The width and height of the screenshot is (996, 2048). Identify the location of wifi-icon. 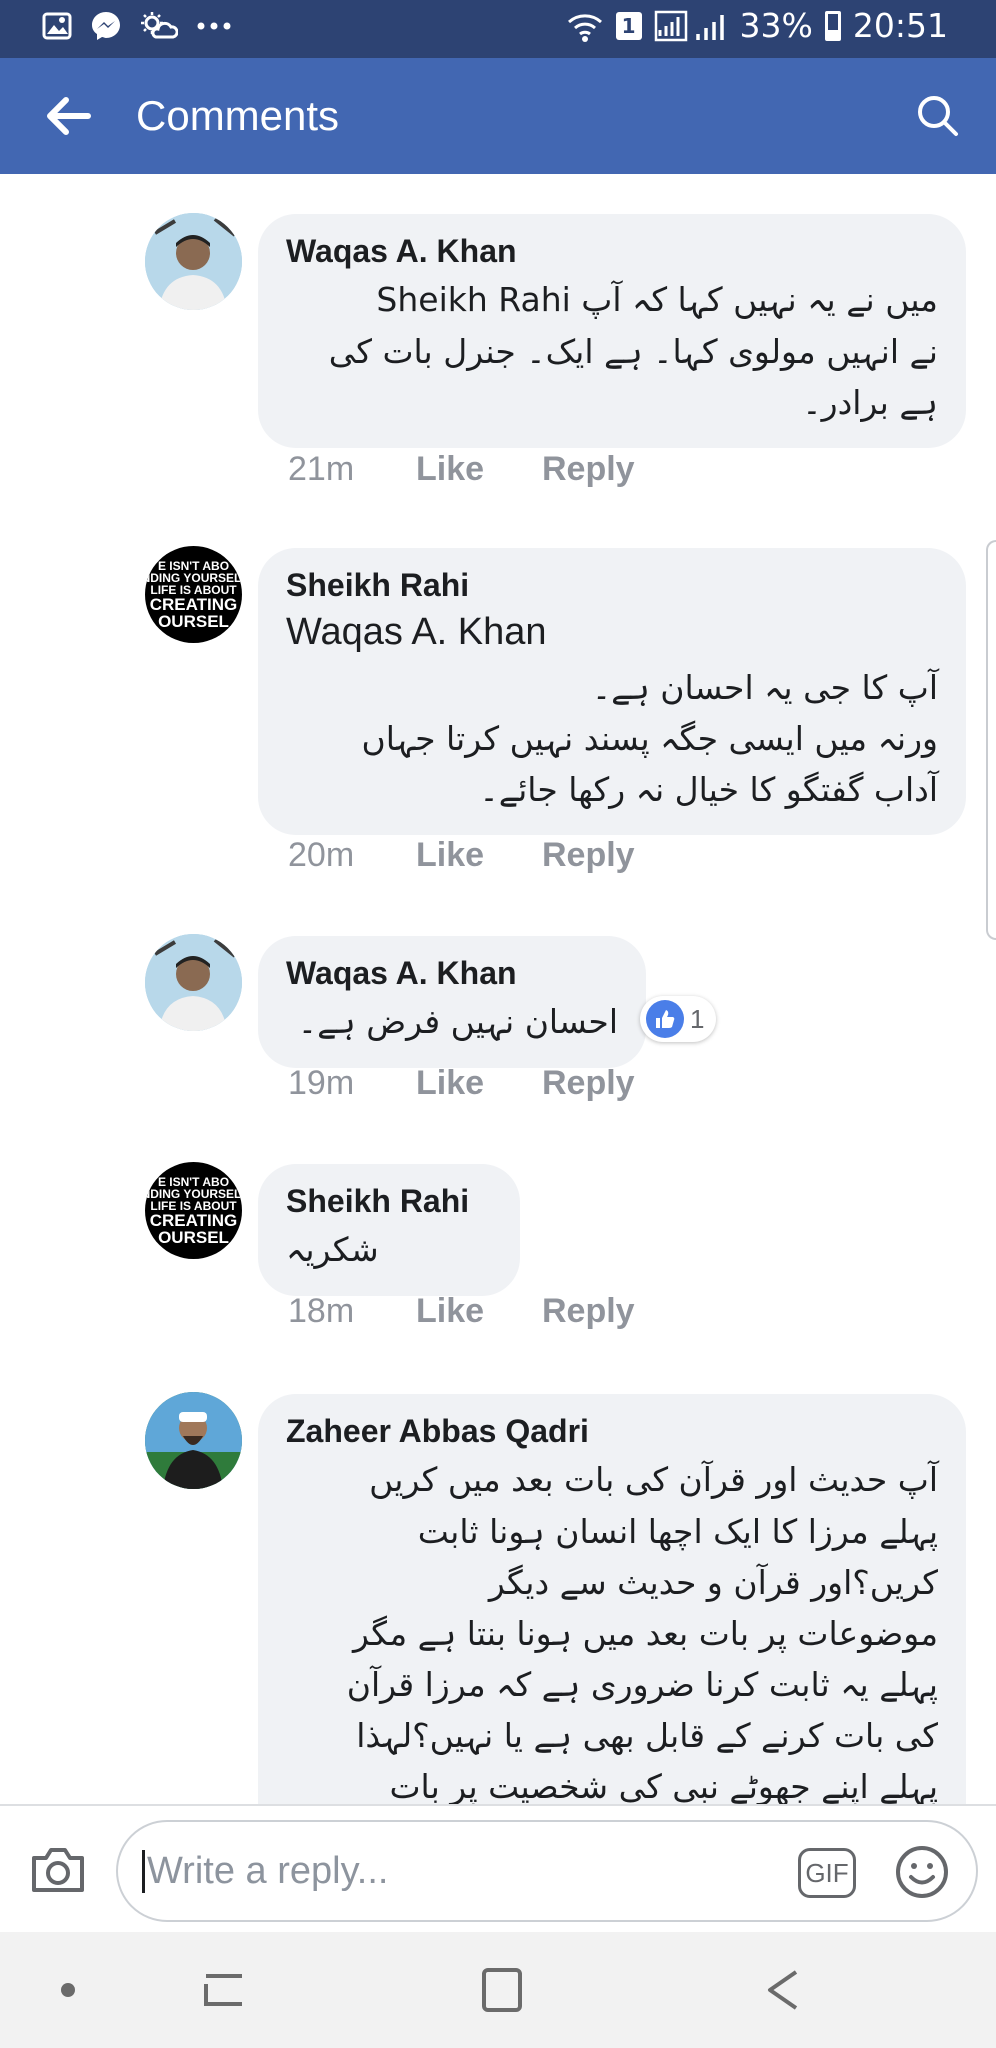
(584, 27).